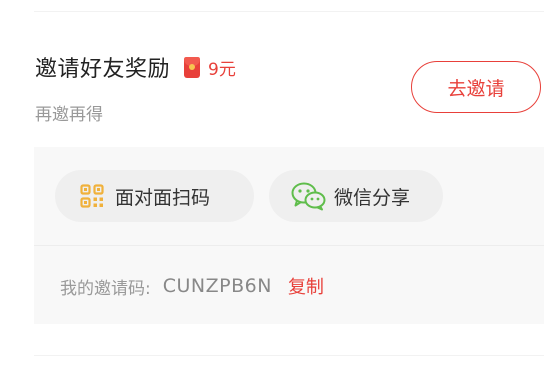 Image resolution: width=560 pixels, height=388 pixels. Describe the element at coordinates (163, 197) in the screenshot. I see `scan-face-to-face-label: 面对面扫码` at that location.